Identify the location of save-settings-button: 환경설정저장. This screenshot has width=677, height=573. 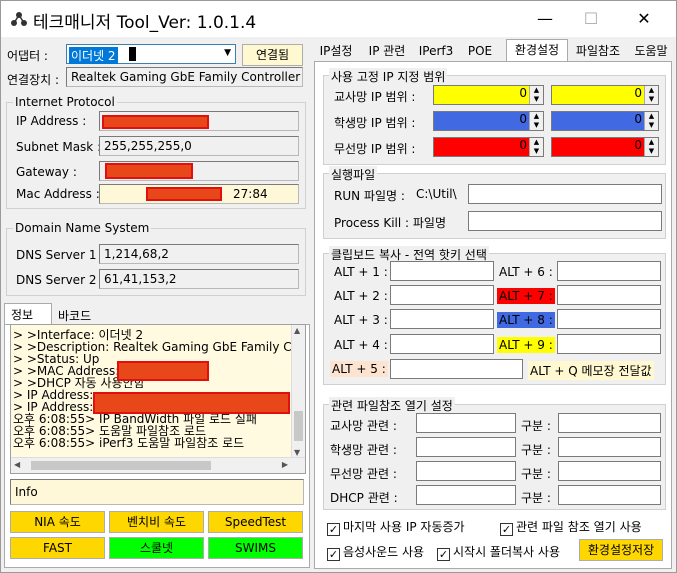
(621, 550).